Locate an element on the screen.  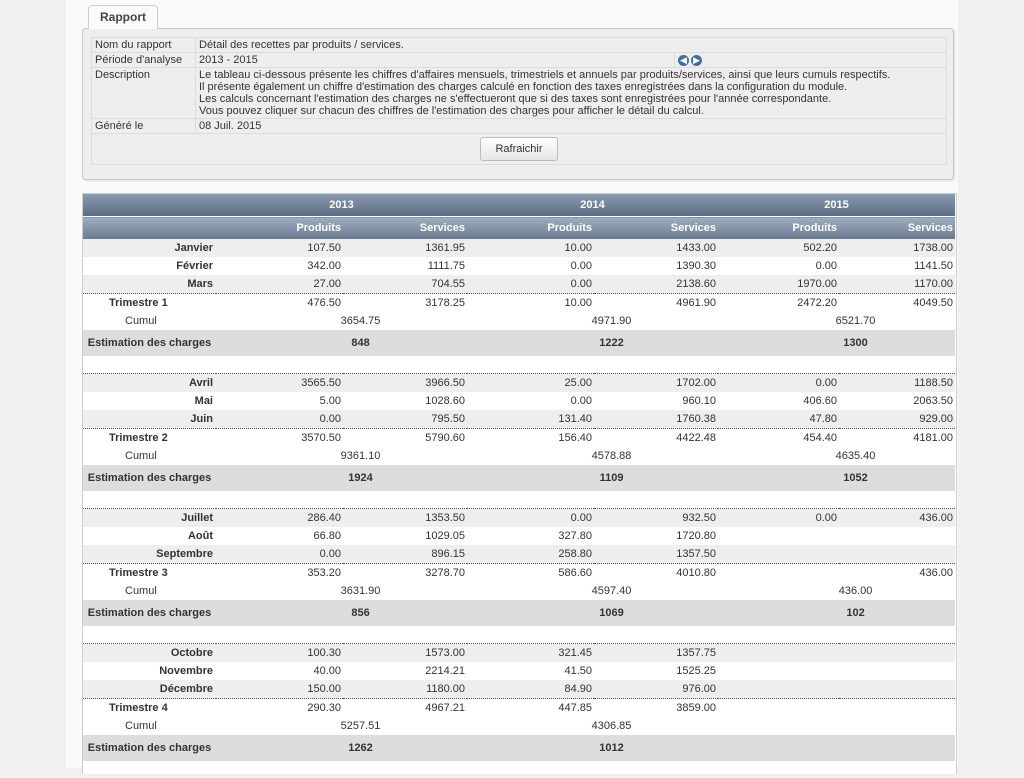
period-nav: ◀ ▶ is located at coordinates (810, 60).